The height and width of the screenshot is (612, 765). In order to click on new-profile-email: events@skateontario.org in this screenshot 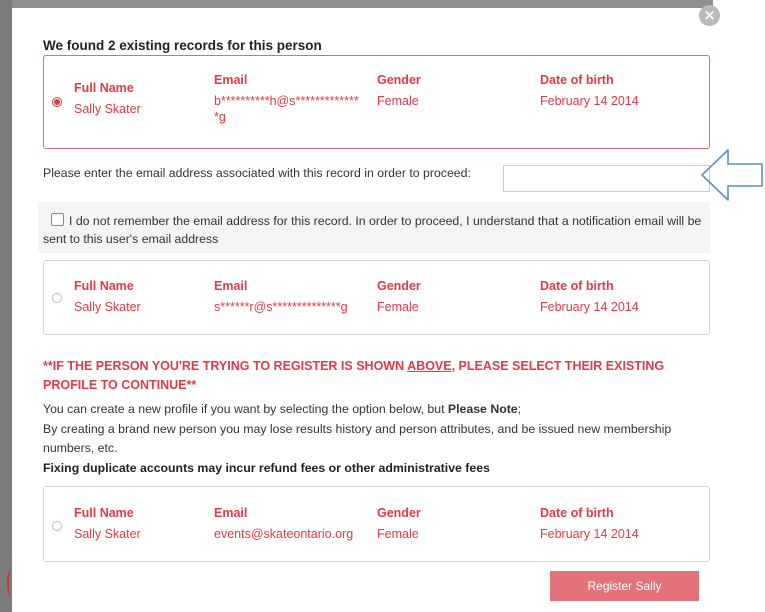, I will do `click(284, 534)`.